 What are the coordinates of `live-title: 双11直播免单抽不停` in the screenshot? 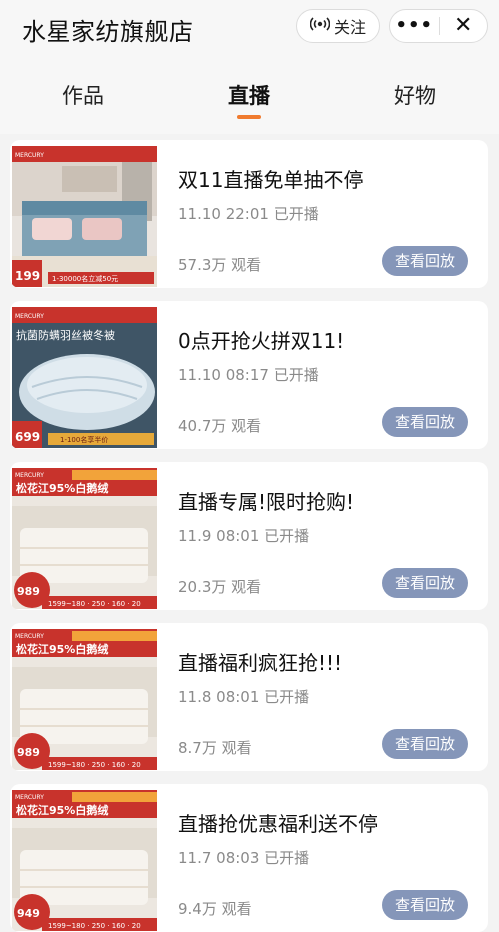 It's located at (271, 180).